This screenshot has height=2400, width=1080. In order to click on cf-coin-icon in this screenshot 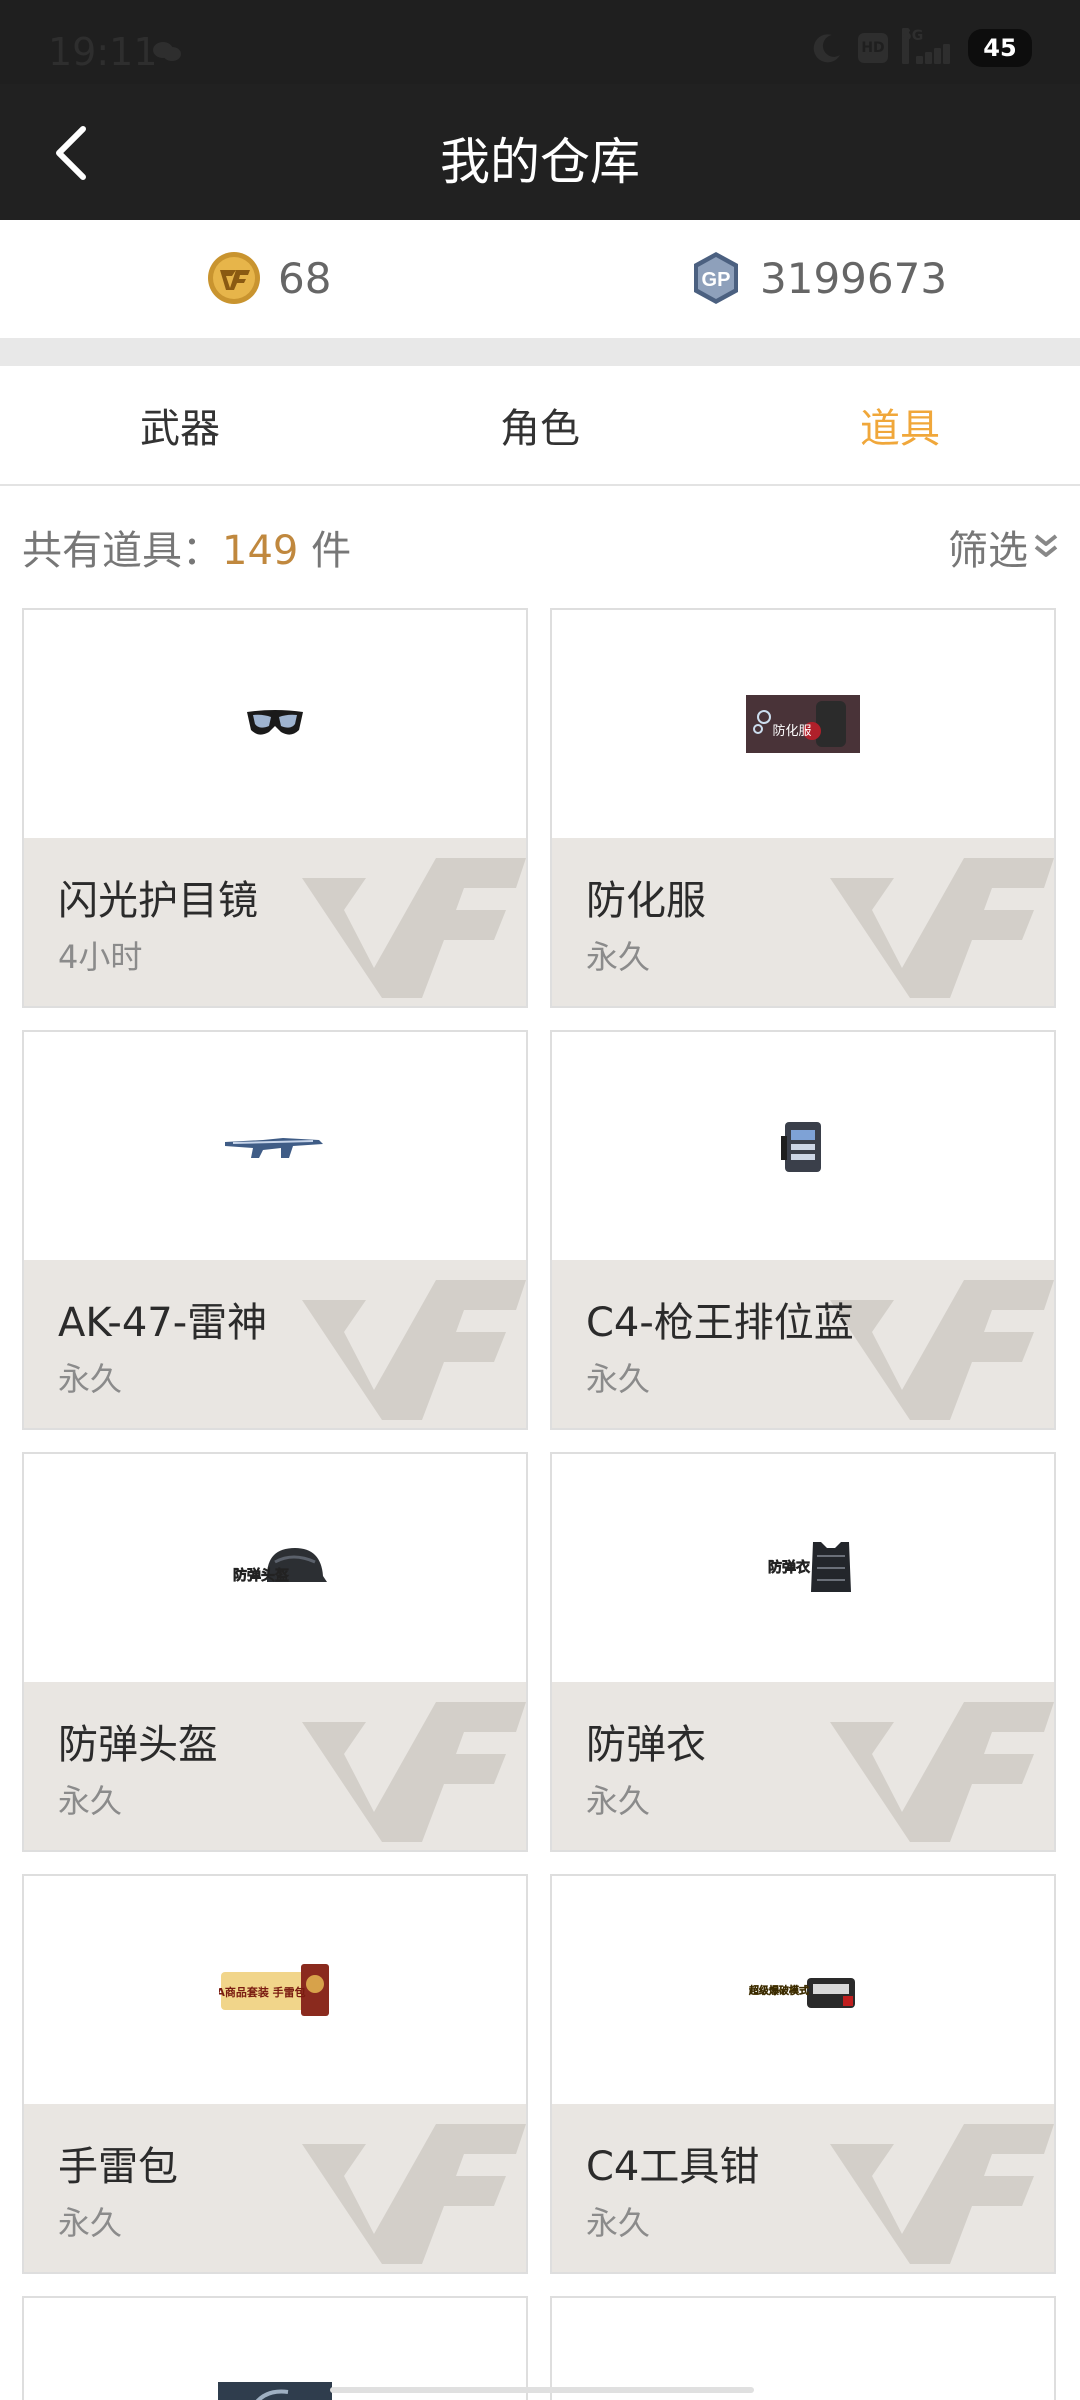, I will do `click(234, 278)`.